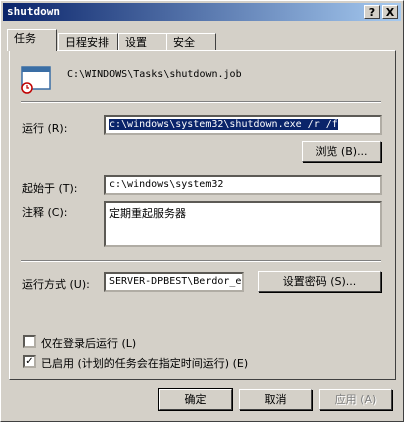 This screenshot has height=422, width=404. I want to click on scheduled-task-icon, so click(36, 80).